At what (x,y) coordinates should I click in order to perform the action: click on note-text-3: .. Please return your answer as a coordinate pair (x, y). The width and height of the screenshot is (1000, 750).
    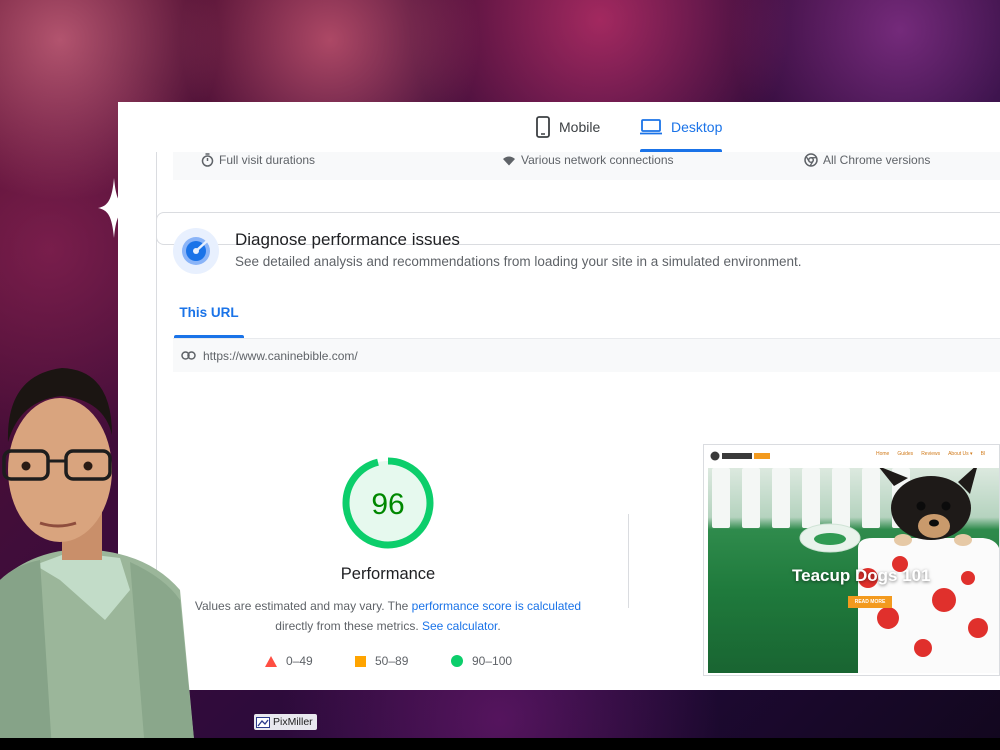
    Looking at the image, I should click on (499, 626).